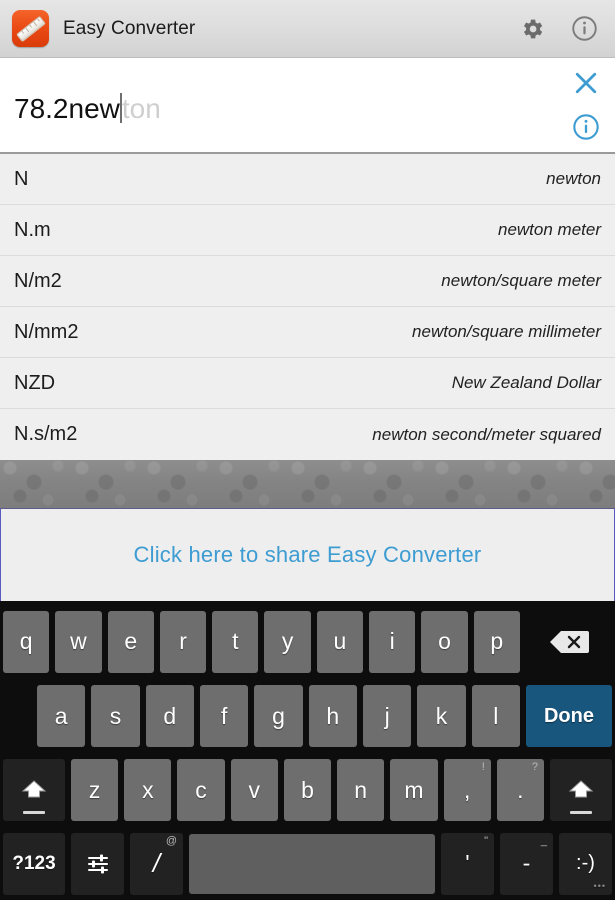 This screenshot has height=900, width=615. I want to click on keyboard-row-1: q w e r t y u i o p, so click(307, 641).